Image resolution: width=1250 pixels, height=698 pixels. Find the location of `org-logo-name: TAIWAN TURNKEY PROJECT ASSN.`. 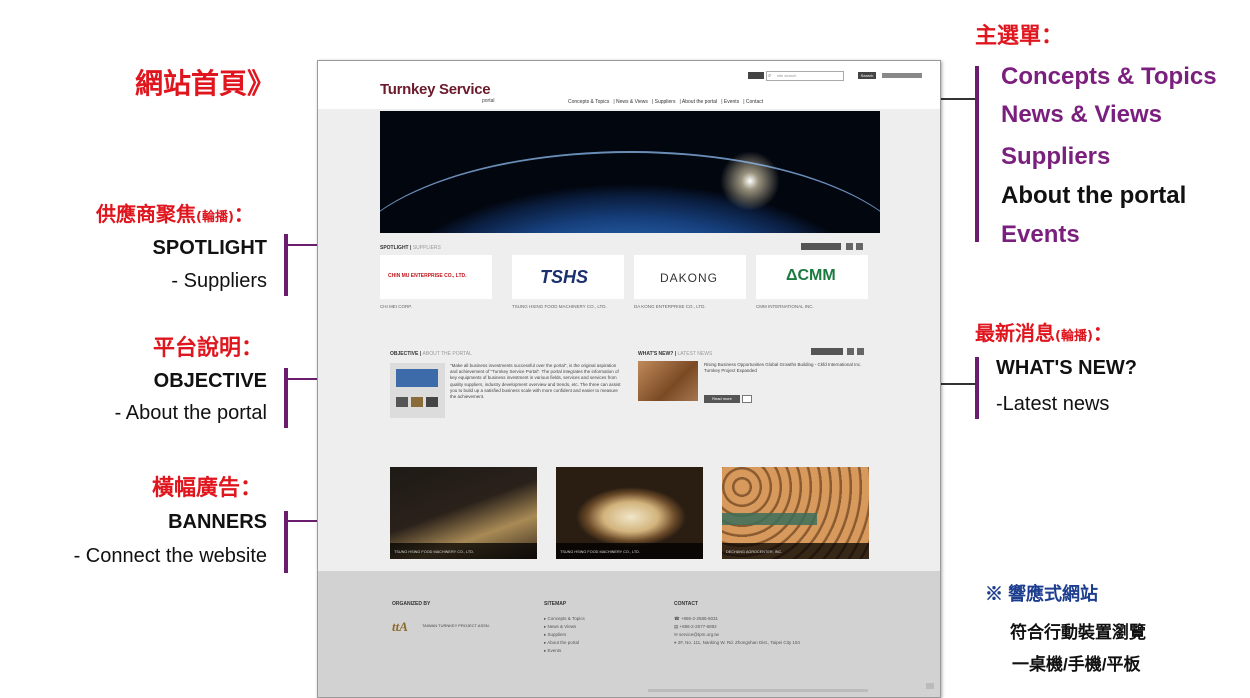

org-logo-name: TAIWAN TURNKEY PROJECT ASSN. is located at coordinates (456, 625).